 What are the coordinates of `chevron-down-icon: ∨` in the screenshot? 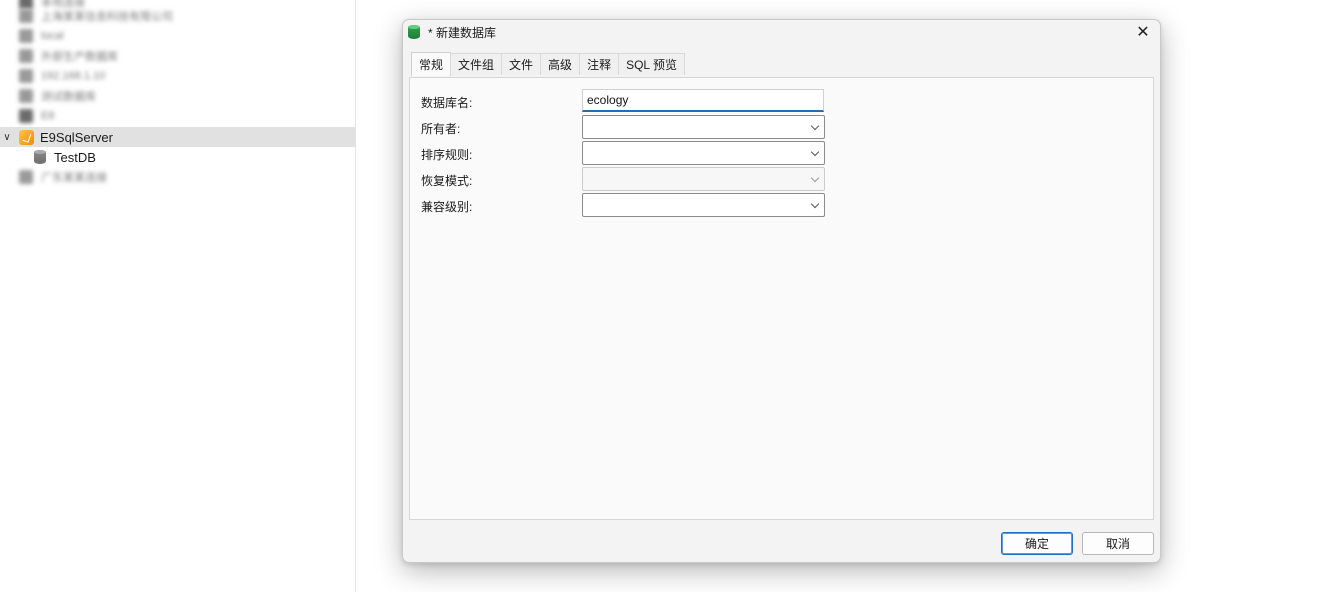 It's located at (7, 137).